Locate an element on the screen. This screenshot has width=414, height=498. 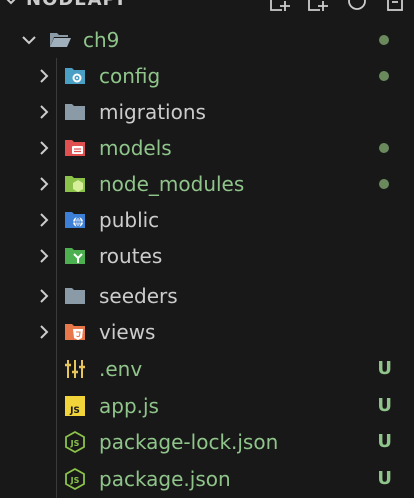
tree-file-package-lock-json: JS package-lock.json U is located at coordinates (207, 442).